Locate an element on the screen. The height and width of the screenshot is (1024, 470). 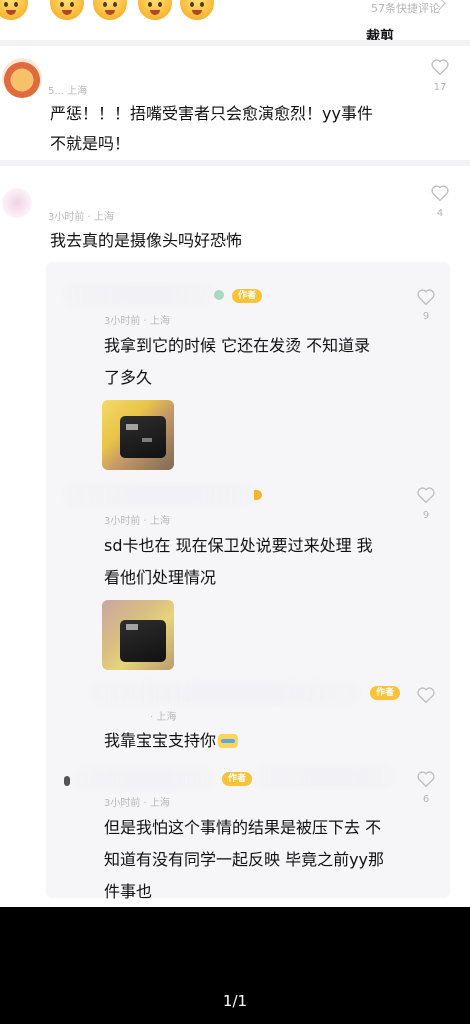
emoji-icon is located at coordinates (228, 741).